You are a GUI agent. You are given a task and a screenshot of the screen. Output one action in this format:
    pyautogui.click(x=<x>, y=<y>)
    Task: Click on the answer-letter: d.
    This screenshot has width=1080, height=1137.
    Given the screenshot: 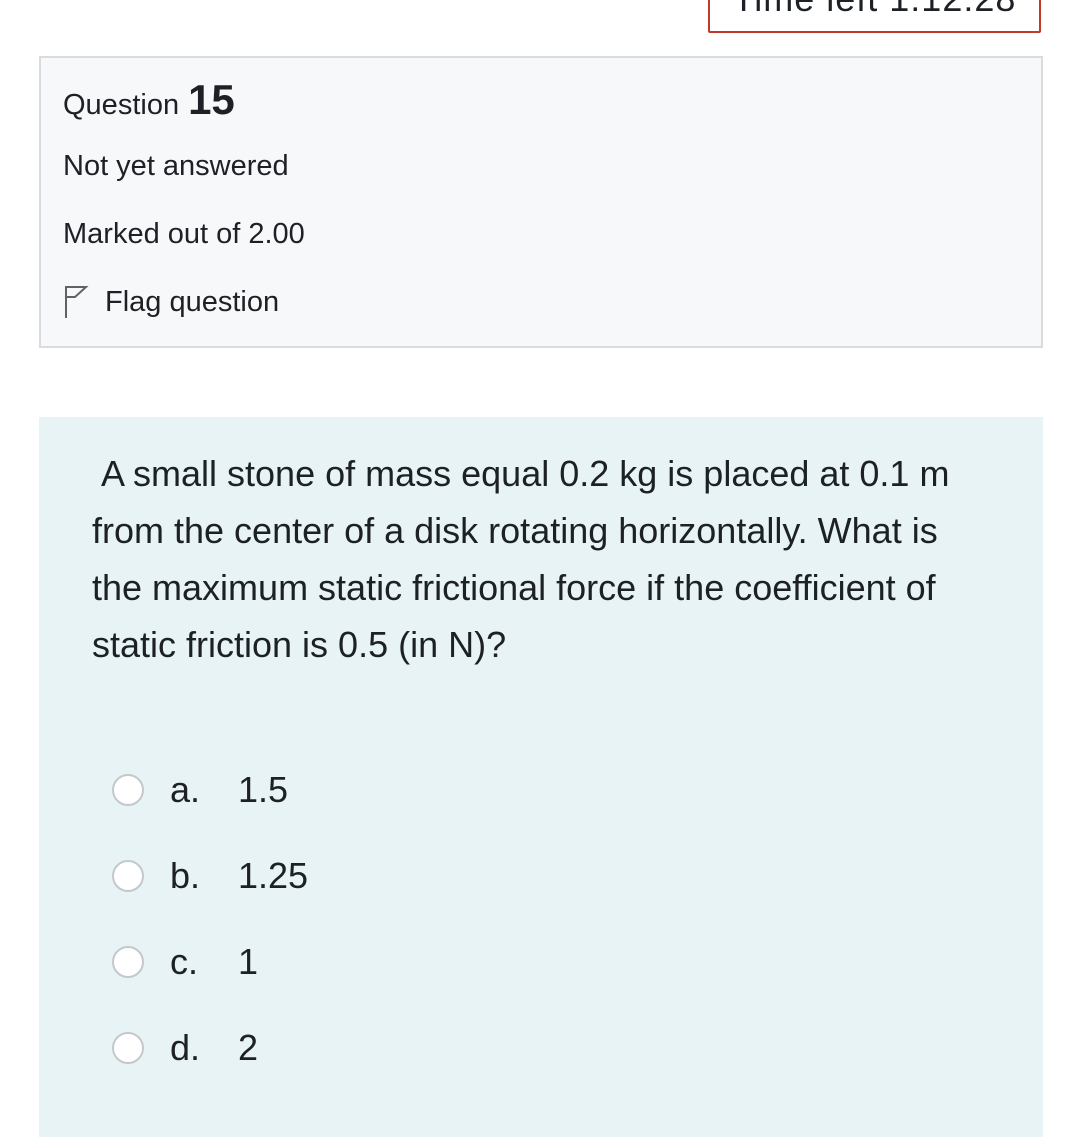 What is the action you would take?
    pyautogui.click(x=185, y=1047)
    